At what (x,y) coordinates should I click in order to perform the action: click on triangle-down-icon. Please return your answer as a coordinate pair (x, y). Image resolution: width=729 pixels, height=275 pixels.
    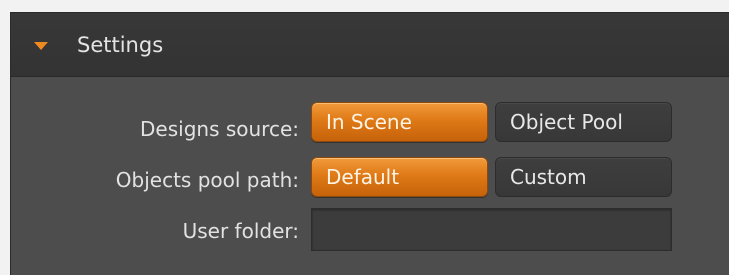
    Looking at the image, I should click on (41, 46).